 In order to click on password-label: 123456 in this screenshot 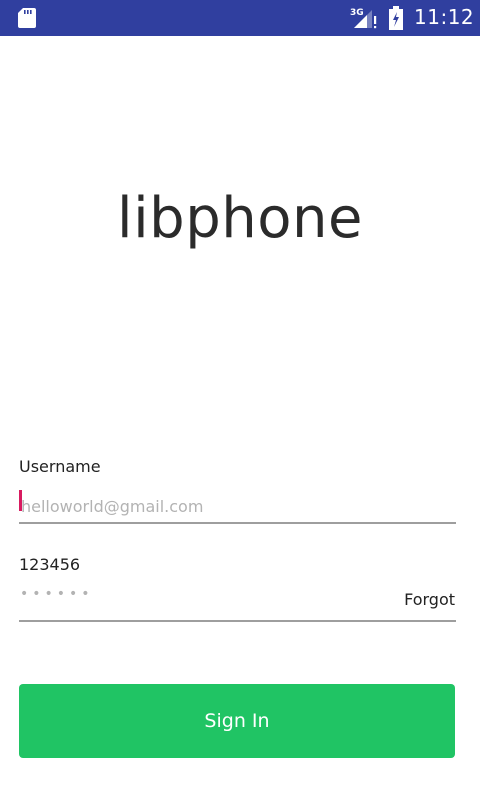, I will do `click(50, 564)`.